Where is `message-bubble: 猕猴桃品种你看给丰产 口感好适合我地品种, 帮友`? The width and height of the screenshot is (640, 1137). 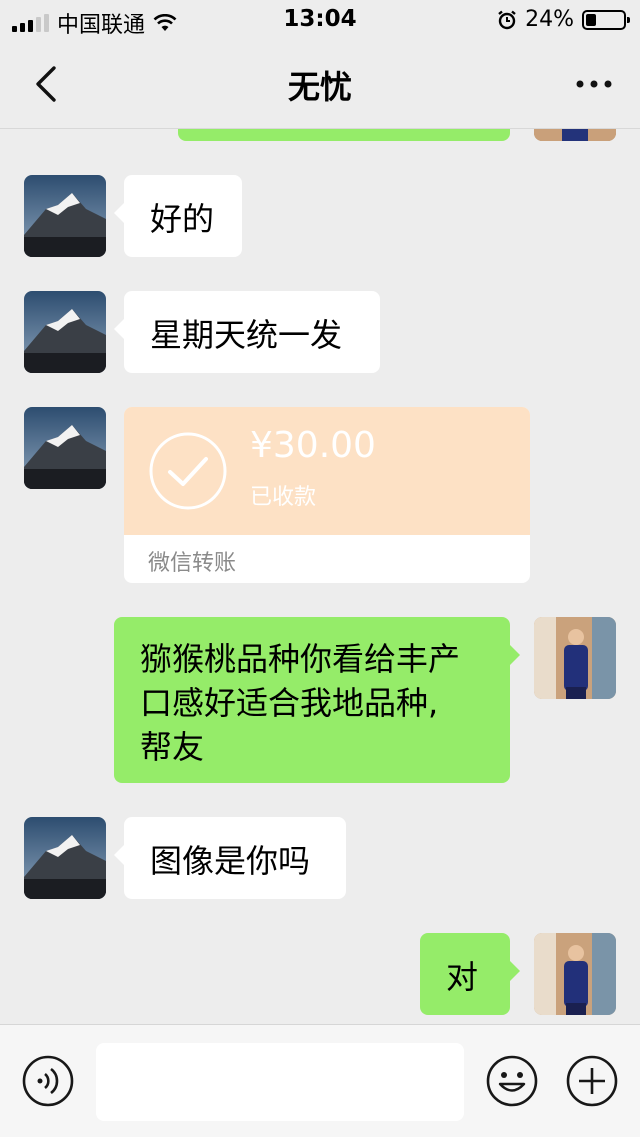
message-bubble: 猕猴桃品种你看给丰产 口感好适合我地品种, 帮友 is located at coordinates (317, 700).